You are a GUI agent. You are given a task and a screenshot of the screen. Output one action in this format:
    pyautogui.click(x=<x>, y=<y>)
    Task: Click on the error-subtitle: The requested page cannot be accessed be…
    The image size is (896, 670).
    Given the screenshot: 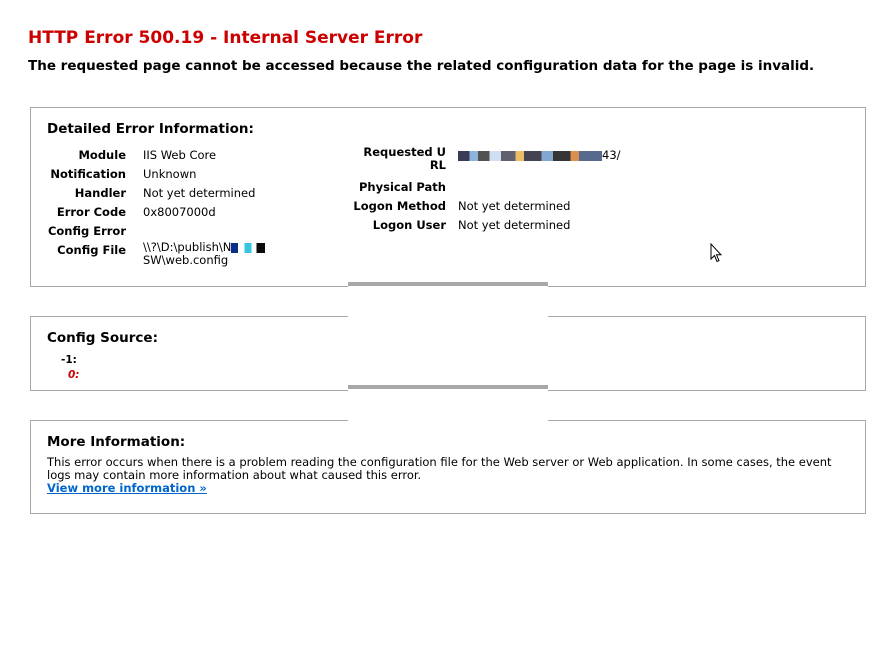 What is the action you would take?
    pyautogui.click(x=421, y=66)
    